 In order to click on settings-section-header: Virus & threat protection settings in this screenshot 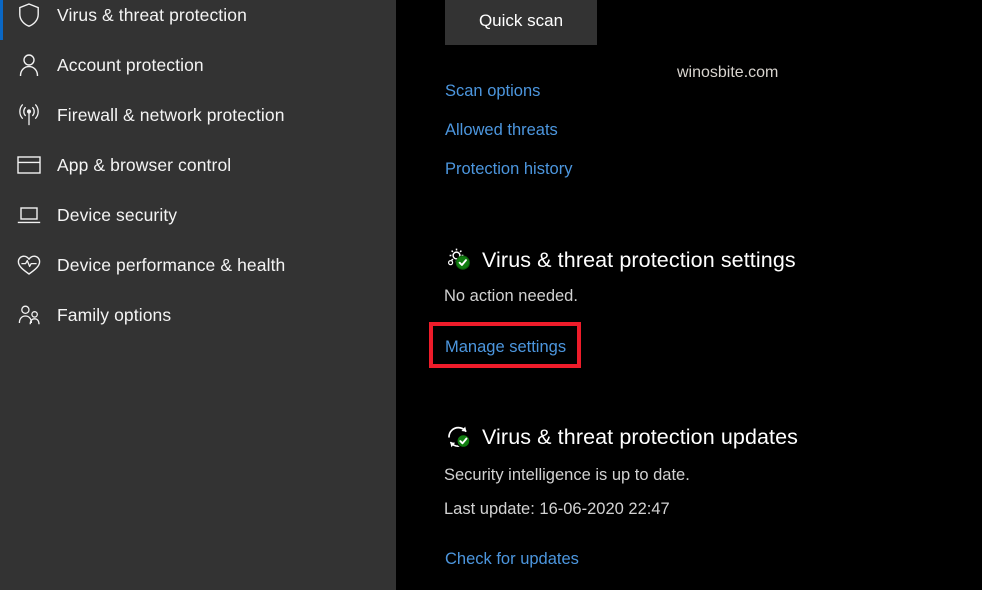, I will do `click(618, 260)`.